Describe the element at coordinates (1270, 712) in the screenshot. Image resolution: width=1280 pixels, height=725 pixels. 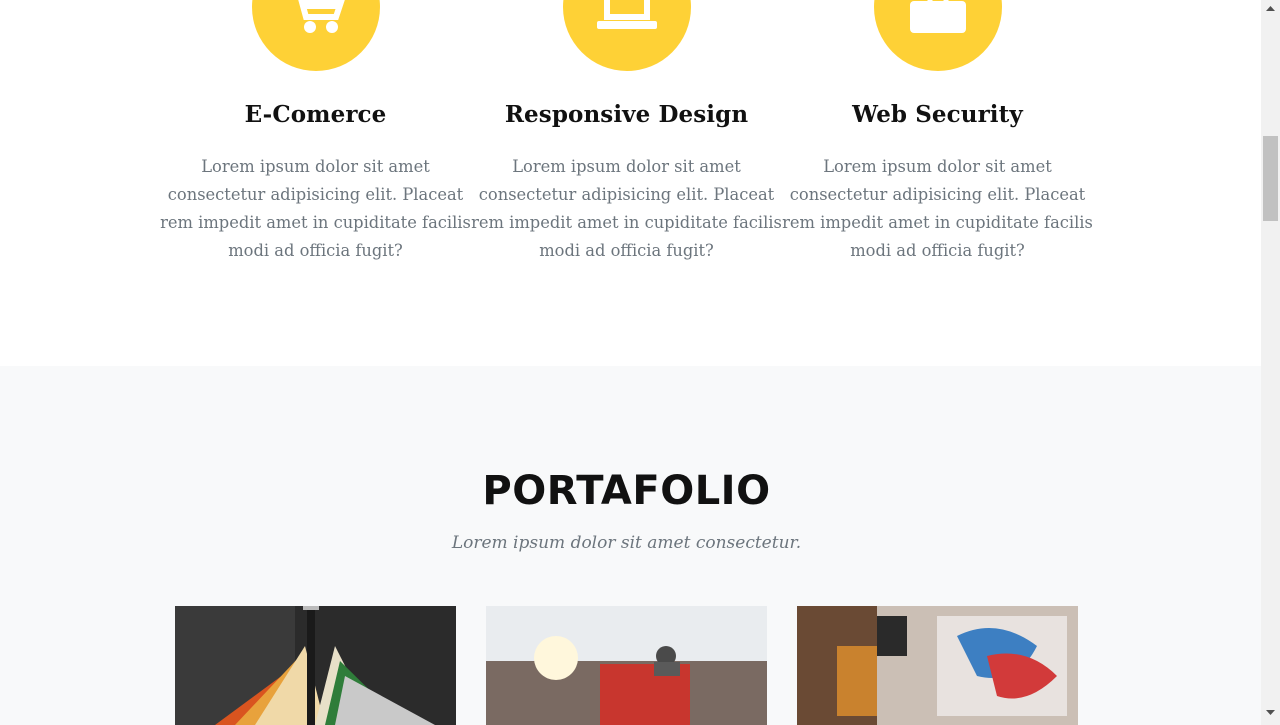
I see `scroll-down-arrow-icon` at that location.